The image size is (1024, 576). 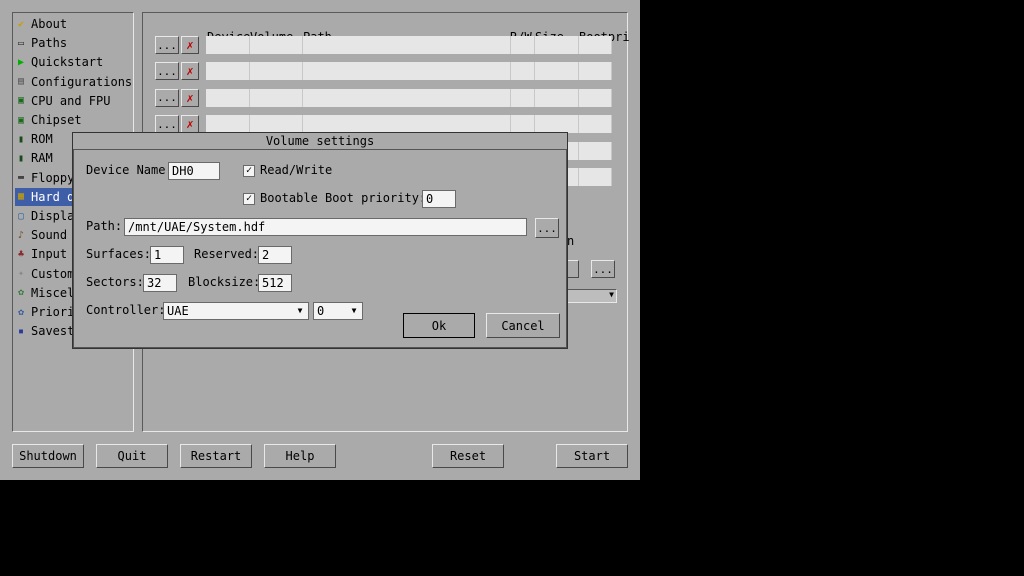 What do you see at coordinates (439, 325) in the screenshot?
I see `ok-button: Ok` at bounding box center [439, 325].